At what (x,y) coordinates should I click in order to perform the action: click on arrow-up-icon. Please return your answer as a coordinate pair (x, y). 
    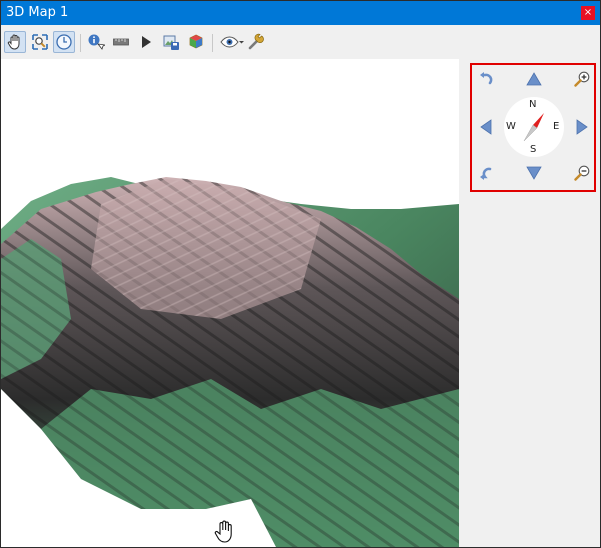
    Looking at the image, I should click on (534, 79).